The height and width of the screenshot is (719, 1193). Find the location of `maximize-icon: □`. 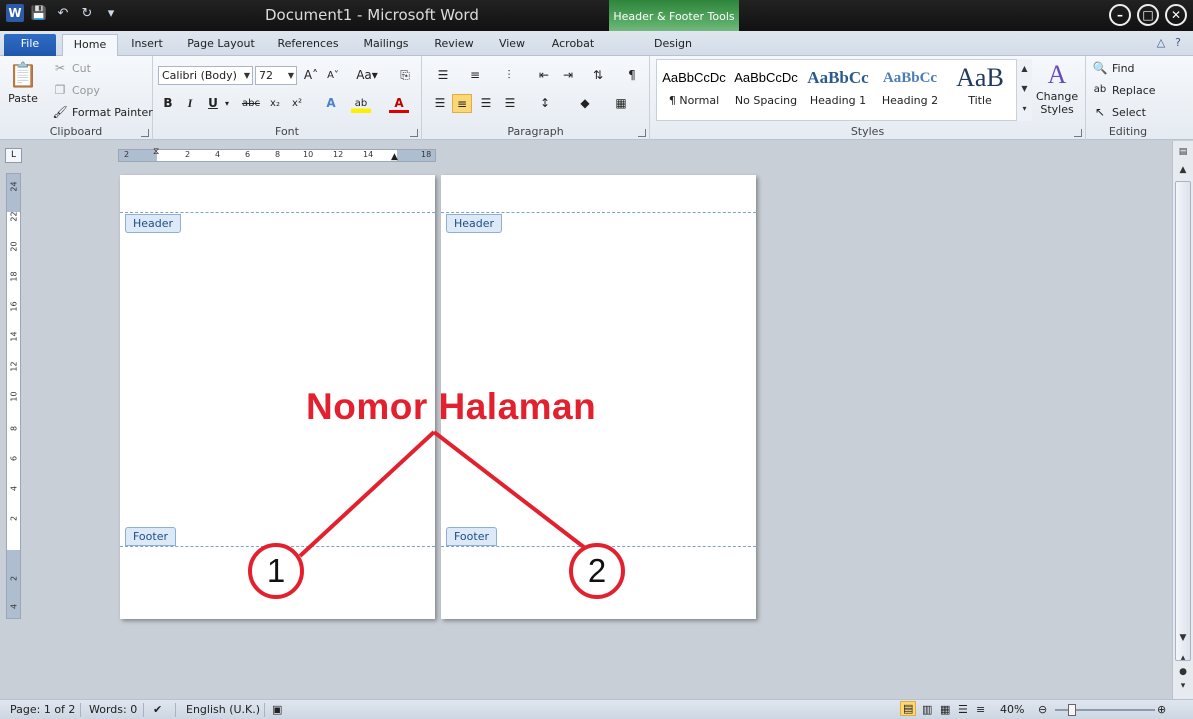

maximize-icon: □ is located at coordinates (1148, 15).